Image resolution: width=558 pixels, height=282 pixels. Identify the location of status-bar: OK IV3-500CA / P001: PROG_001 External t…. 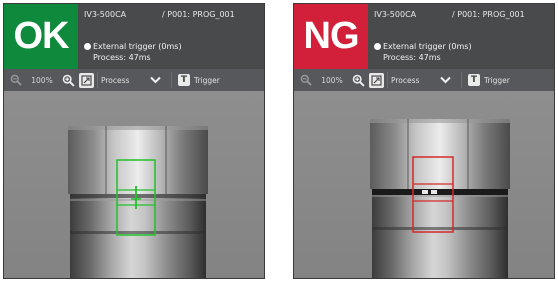
(134, 36).